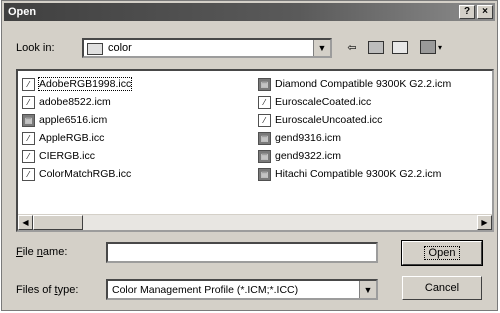 This screenshot has width=500, height=313. I want to click on folder-icon, so click(95, 49).